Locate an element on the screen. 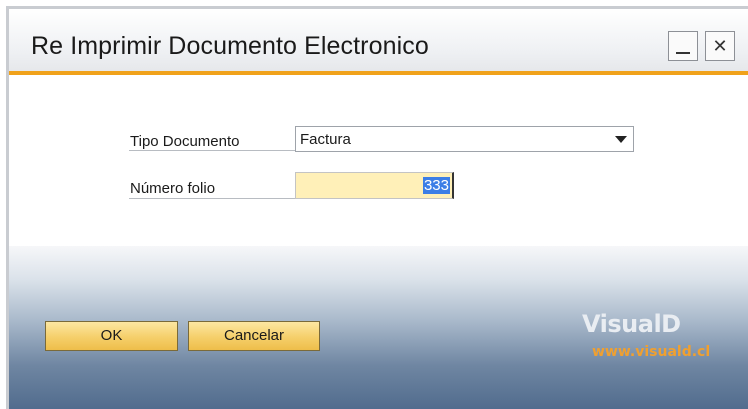 The width and height of the screenshot is (748, 409). tipo-documento-value: Factura is located at coordinates (325, 139).